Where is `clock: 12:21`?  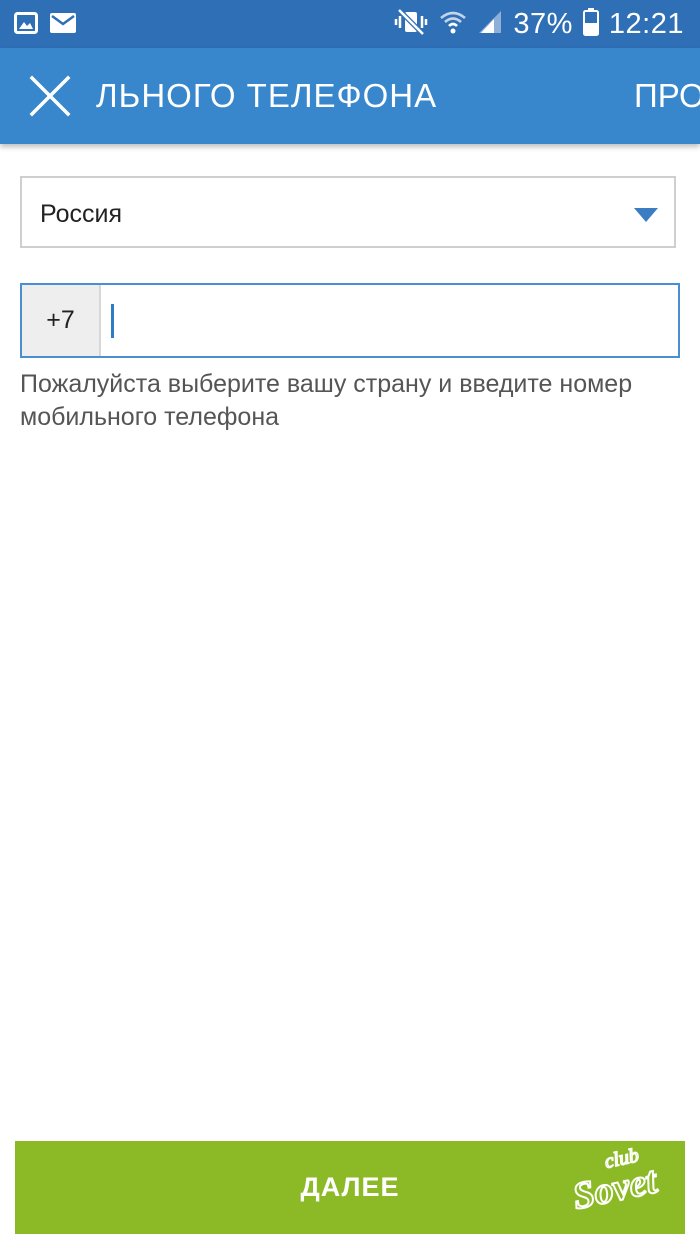
clock: 12:21 is located at coordinates (646, 23).